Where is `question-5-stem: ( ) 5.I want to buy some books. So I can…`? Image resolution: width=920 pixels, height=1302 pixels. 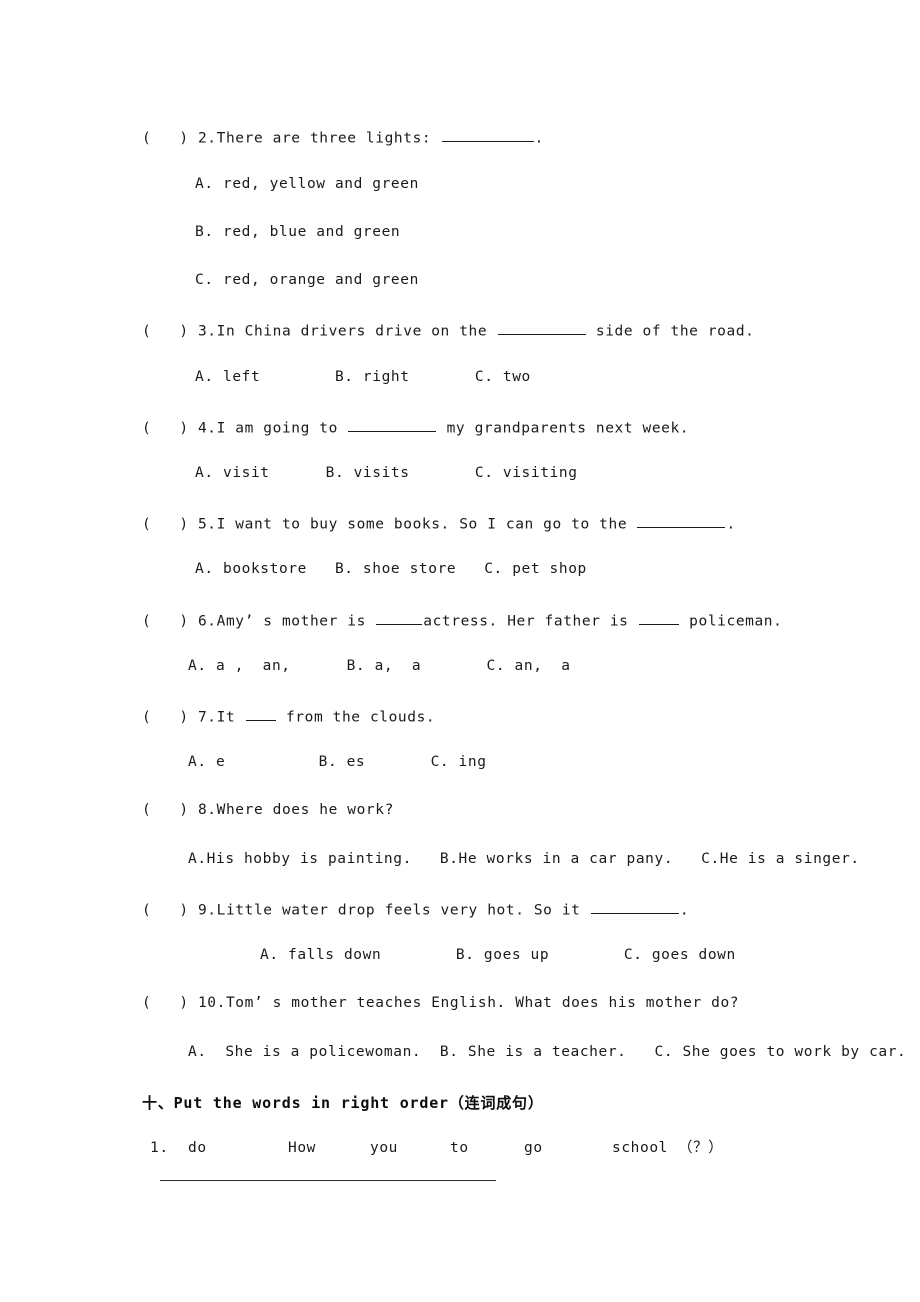
question-5-stem: ( ) 5.I want to buy some books. So I can… is located at coordinates (439, 523).